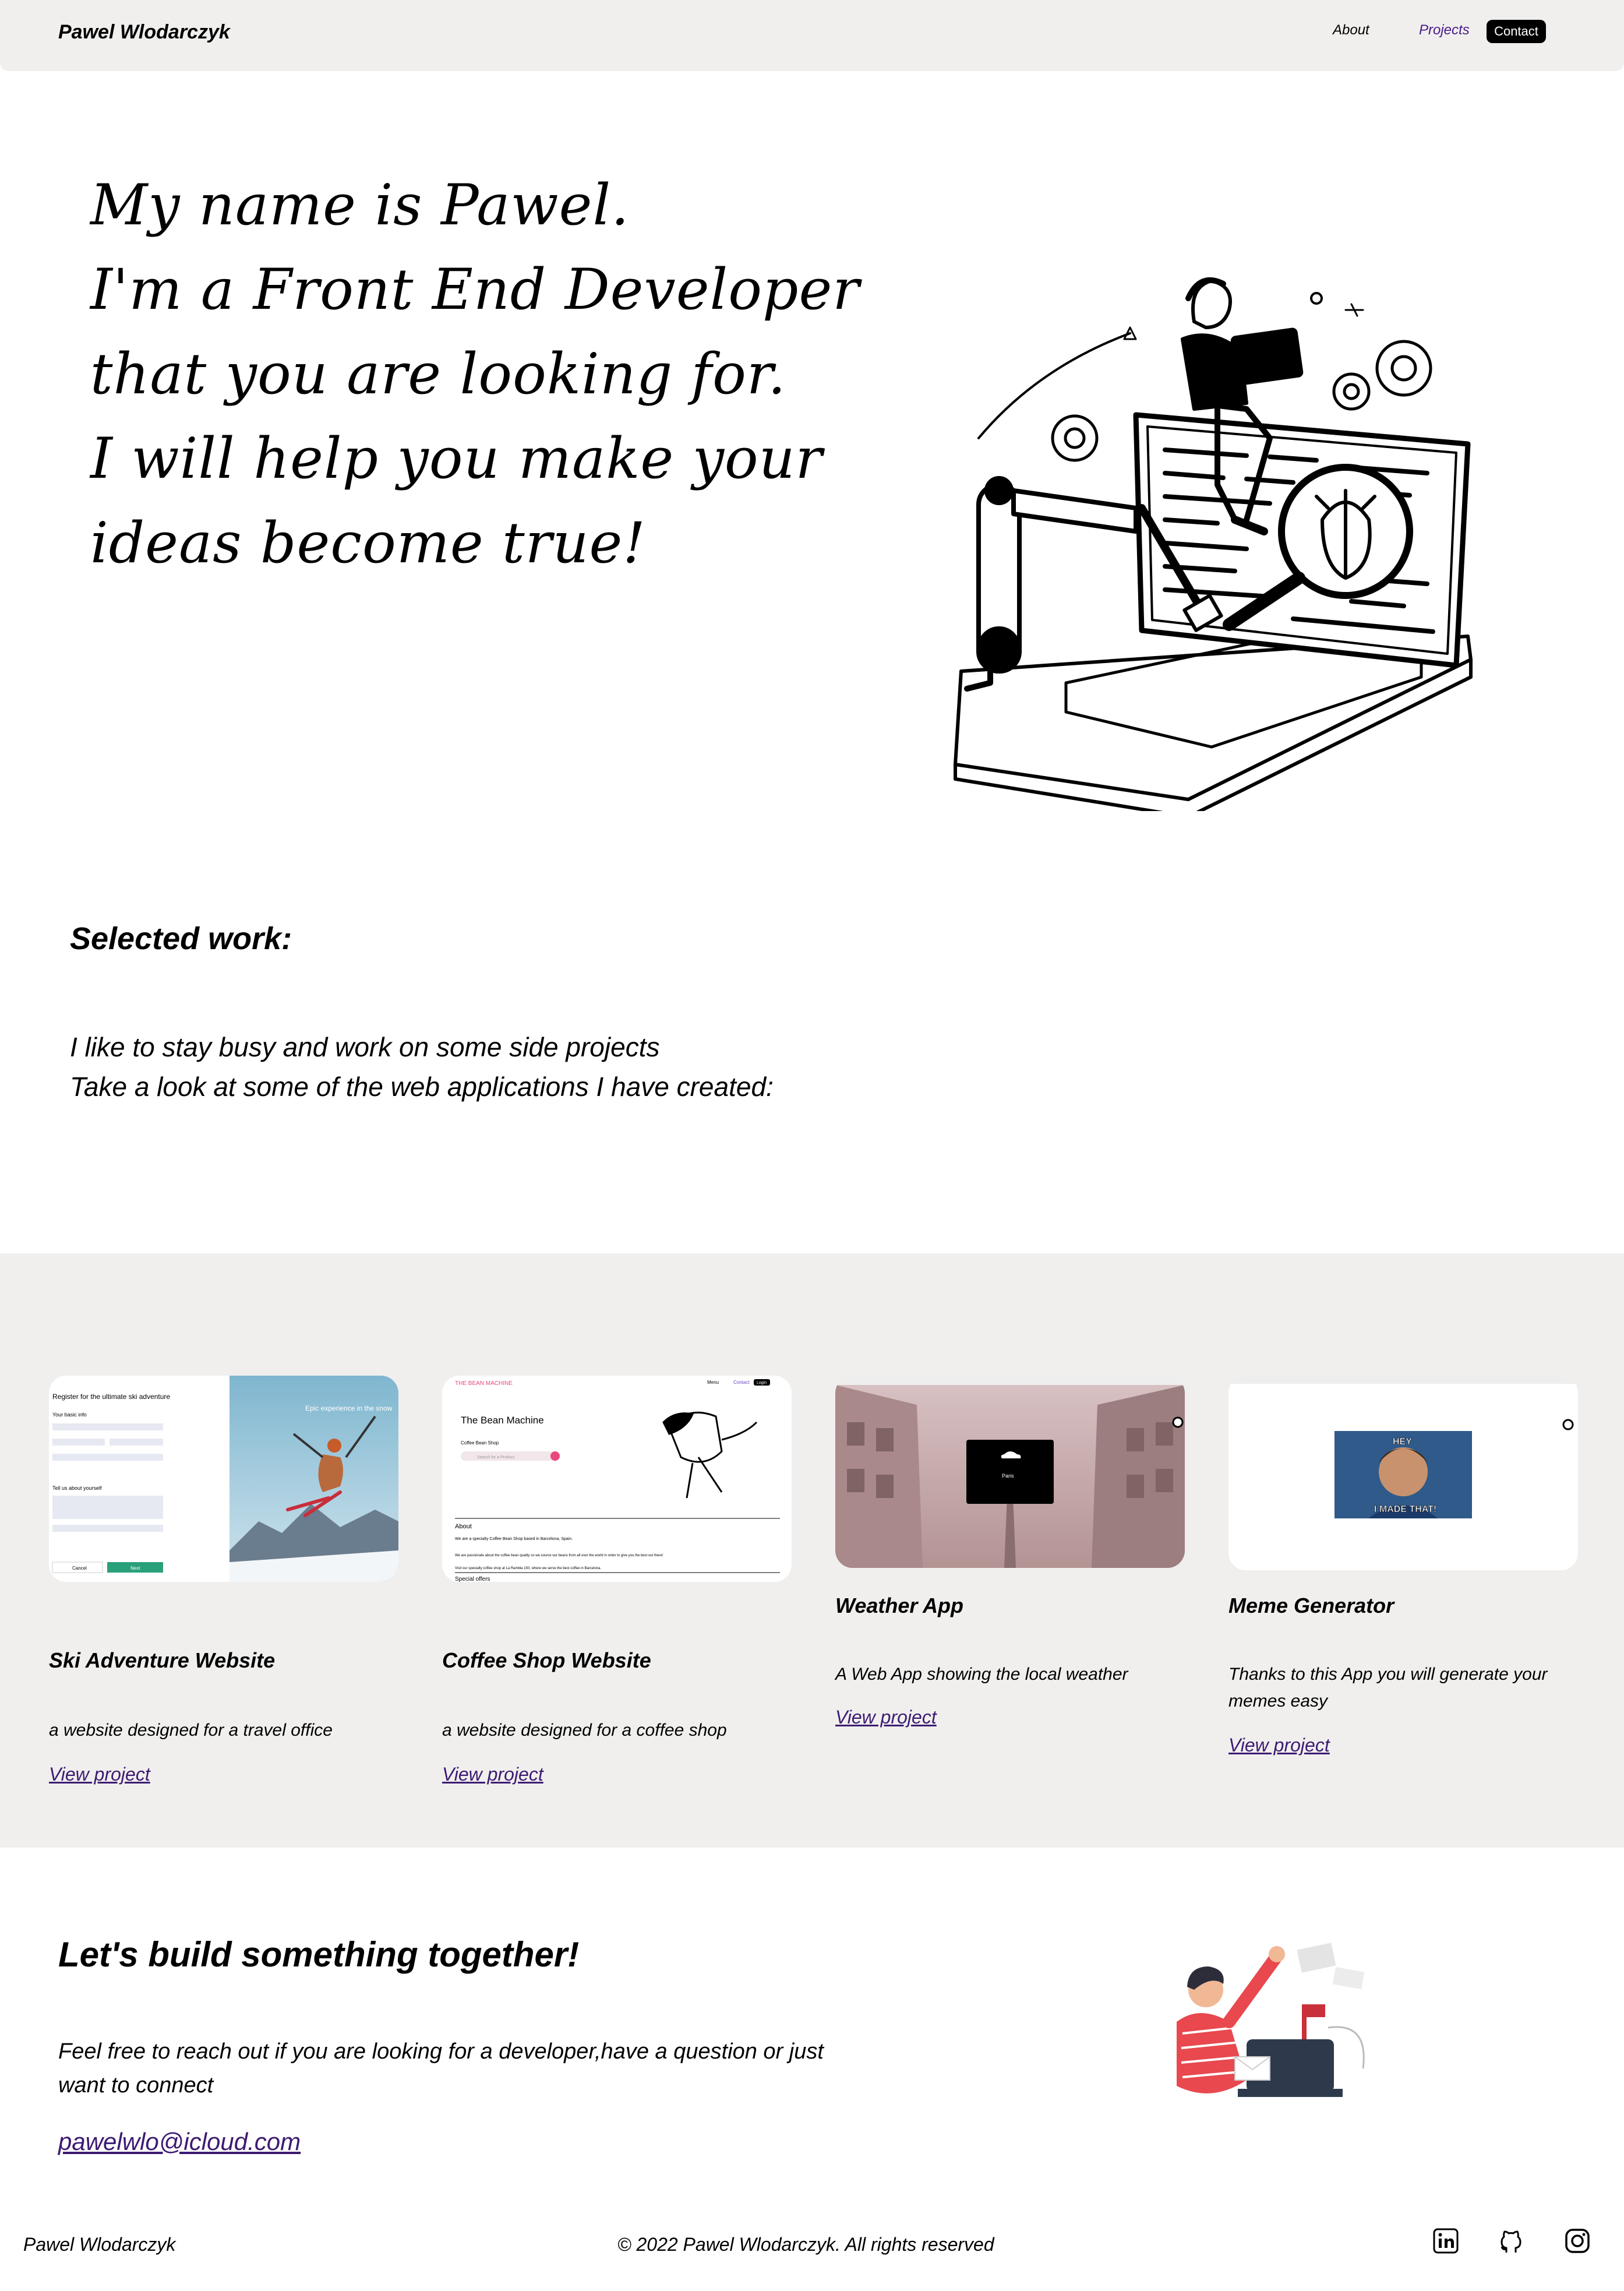  What do you see at coordinates (584, 1731) in the screenshot?
I see `project-description: a website designed for a coffee shop` at bounding box center [584, 1731].